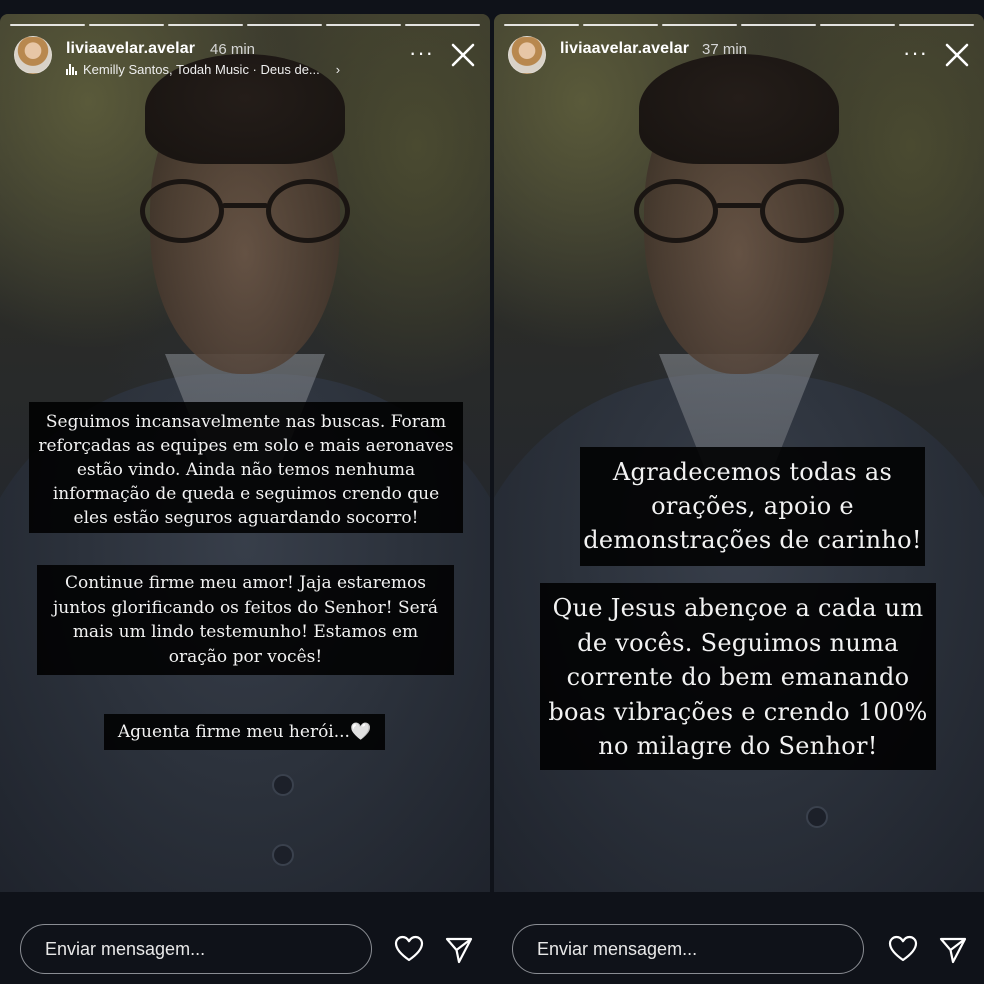 This screenshot has height=984, width=984. Describe the element at coordinates (244, 732) in the screenshot. I see `story-caption: Aguenta firme meu herói...🤍` at that location.